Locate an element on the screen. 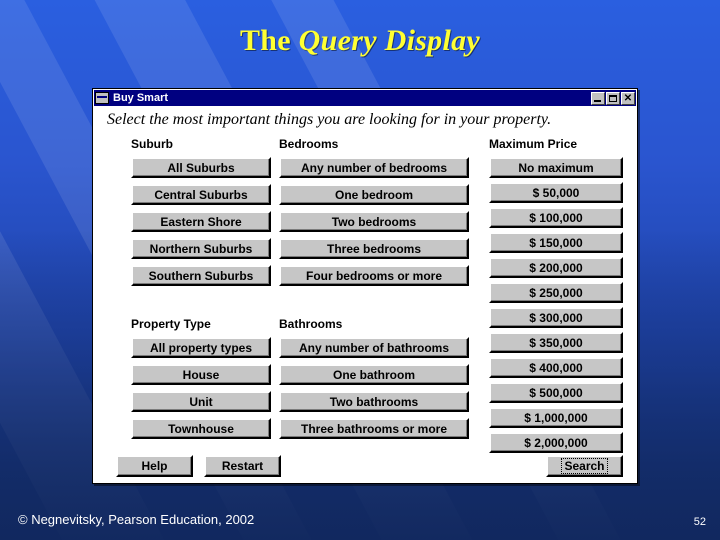 The width and height of the screenshot is (720, 540). suburb-option-all-suburbs: All Suburbs is located at coordinates (201, 167).